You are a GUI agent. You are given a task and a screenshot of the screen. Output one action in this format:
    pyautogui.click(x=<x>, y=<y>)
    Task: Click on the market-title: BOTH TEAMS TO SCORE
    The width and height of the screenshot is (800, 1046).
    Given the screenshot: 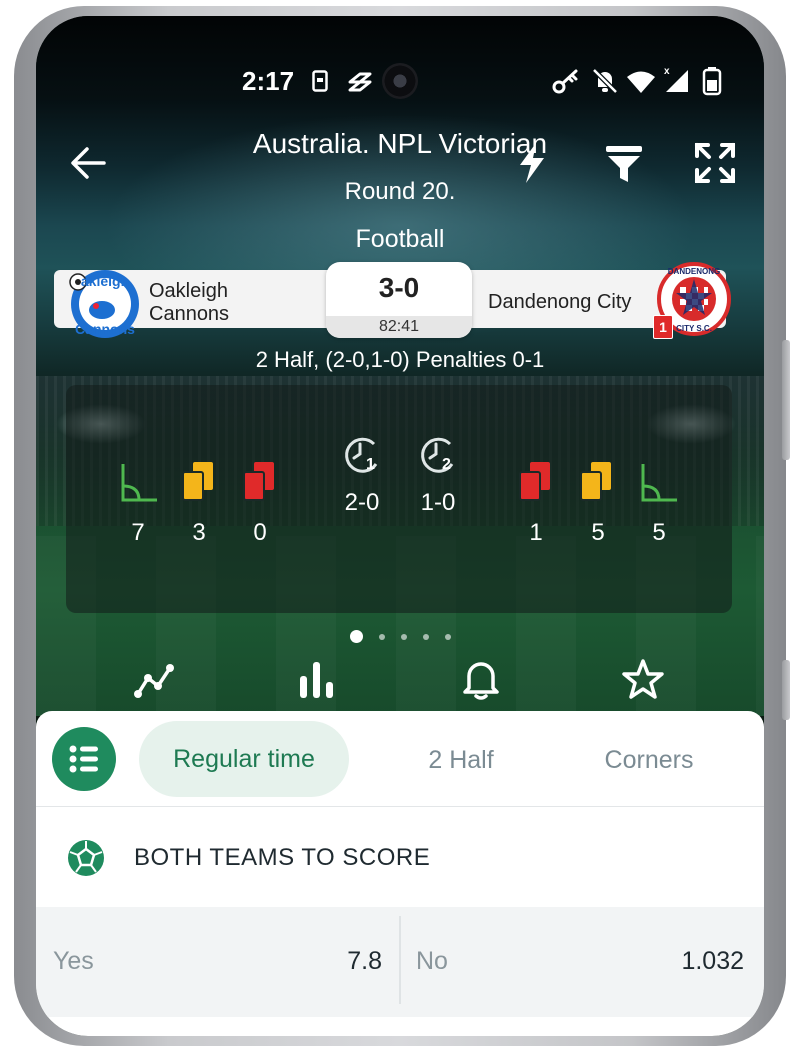 What is the action you would take?
    pyautogui.click(x=282, y=857)
    